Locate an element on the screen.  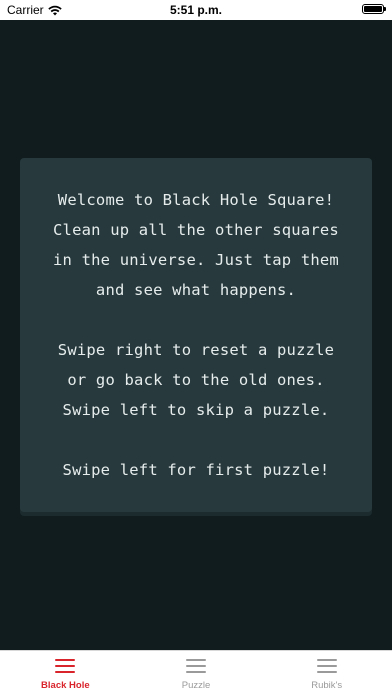
tab-label: Rubik's is located at coordinates (327, 685).